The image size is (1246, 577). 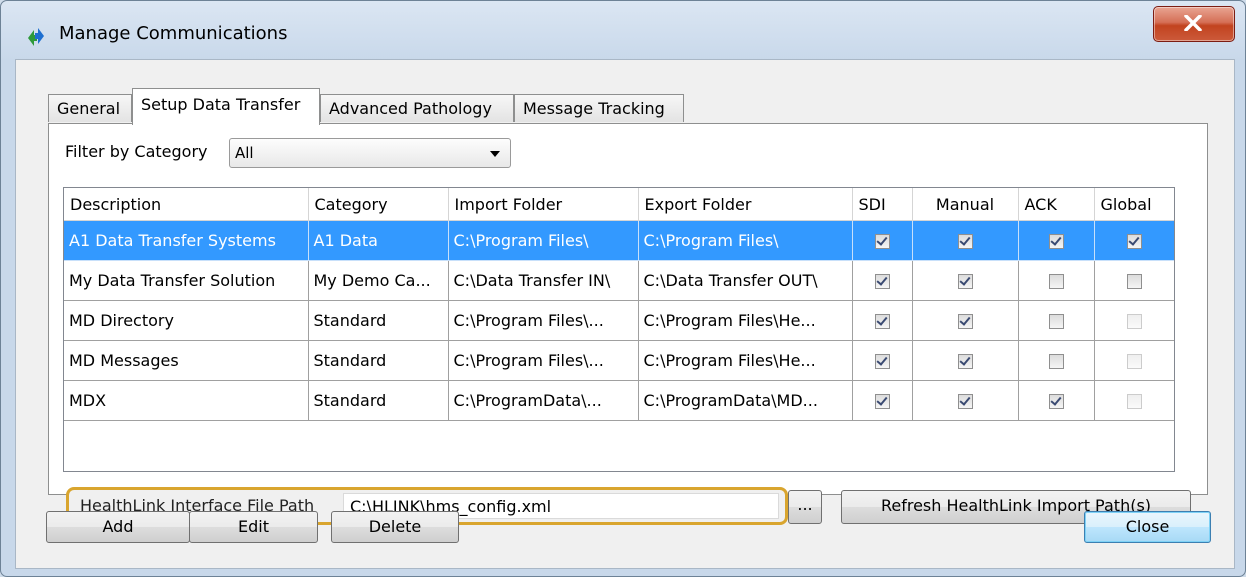 What do you see at coordinates (965, 204) in the screenshot?
I see `column-header-manual: Manual` at bounding box center [965, 204].